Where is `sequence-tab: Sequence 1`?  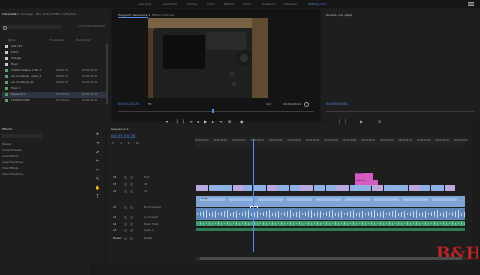 sequence-tab: Sequence 1 is located at coordinates (120, 129).